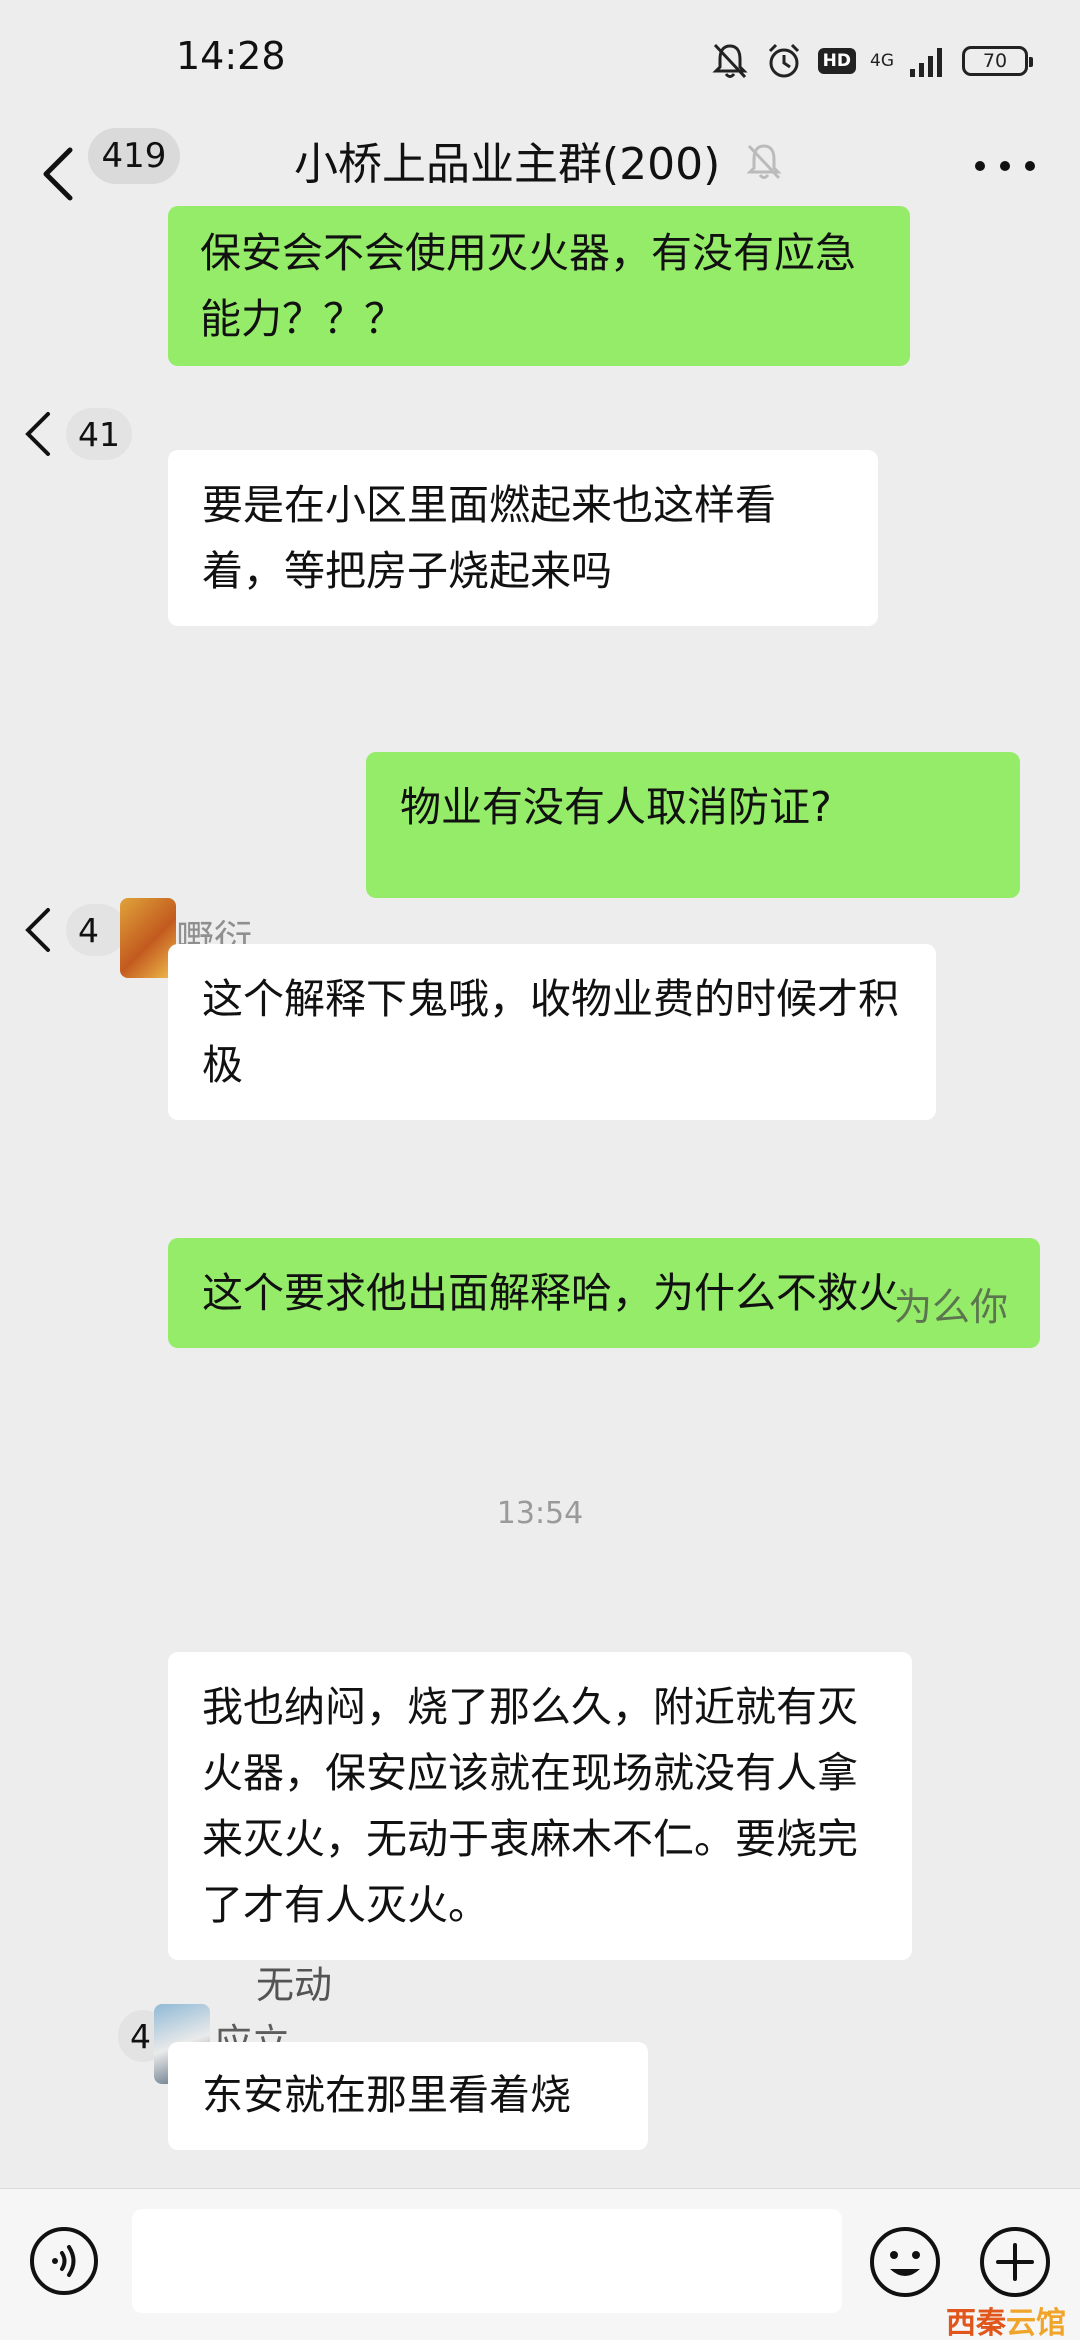 The width and height of the screenshot is (1080, 2340). Describe the element at coordinates (976, 2323) in the screenshot. I see `watermark-part-a: 西秦` at that location.